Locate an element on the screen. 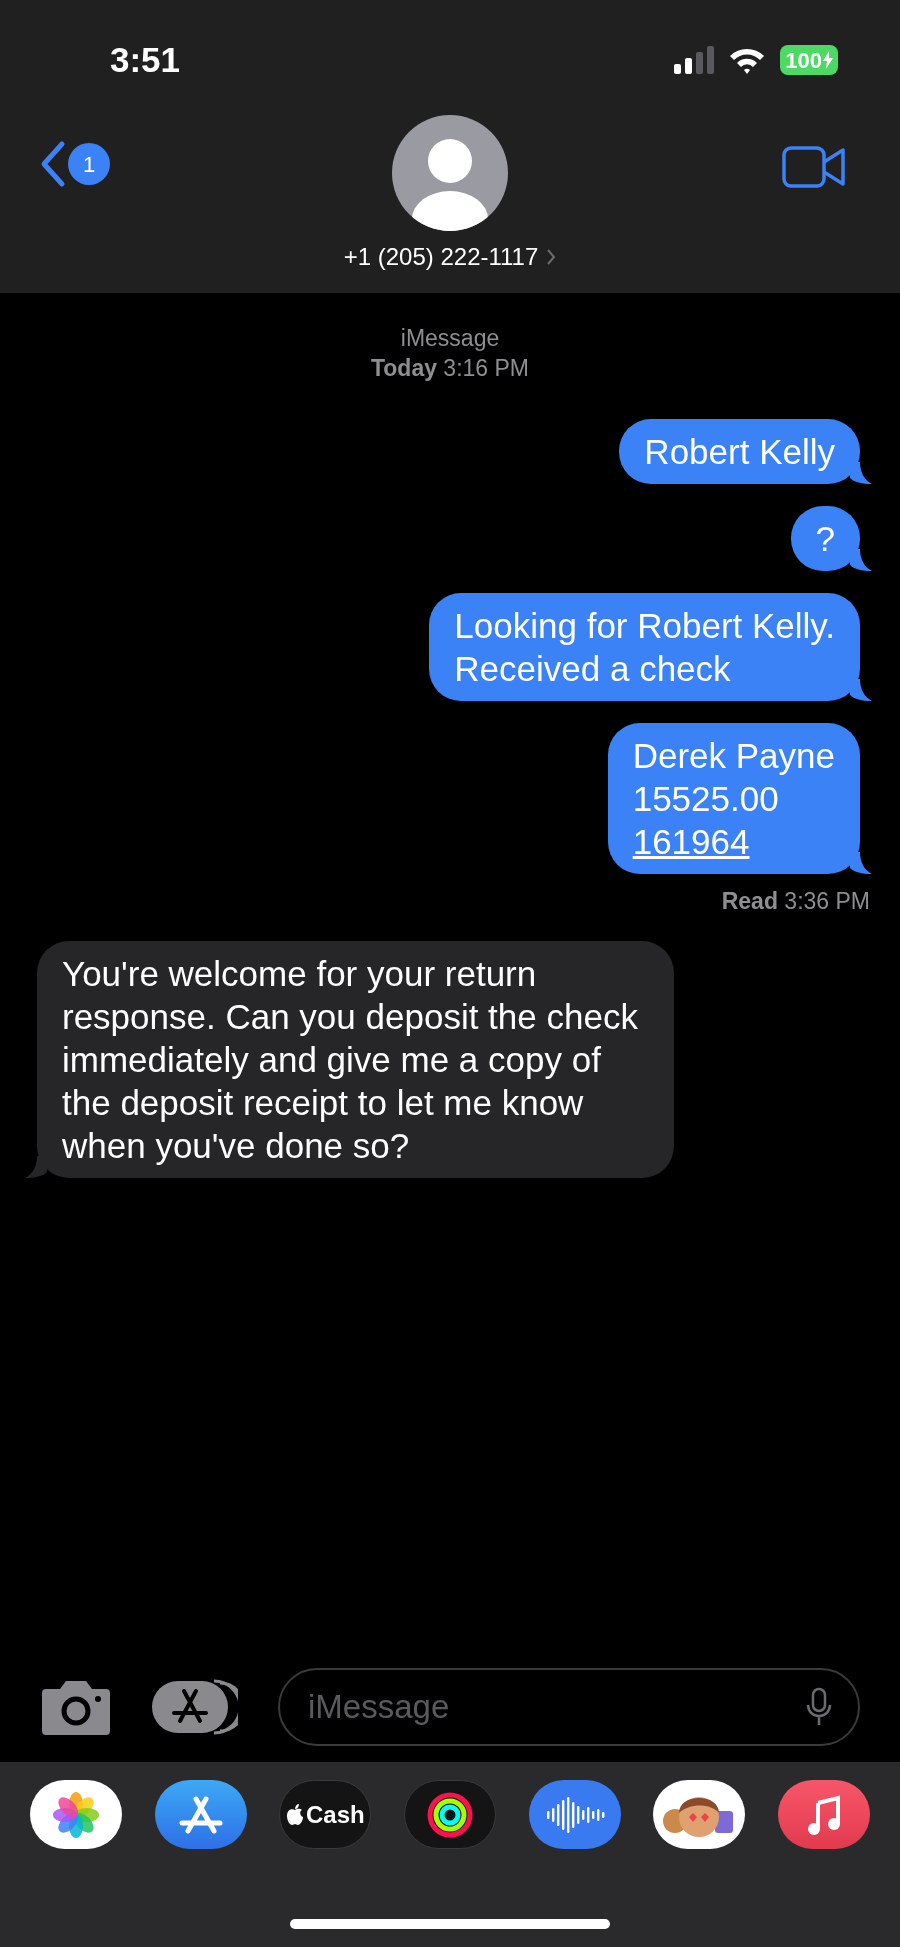 Image resolution: width=900 pixels, height=1947 pixels. read-receipt: Read 3:36 PM is located at coordinates (795, 901).